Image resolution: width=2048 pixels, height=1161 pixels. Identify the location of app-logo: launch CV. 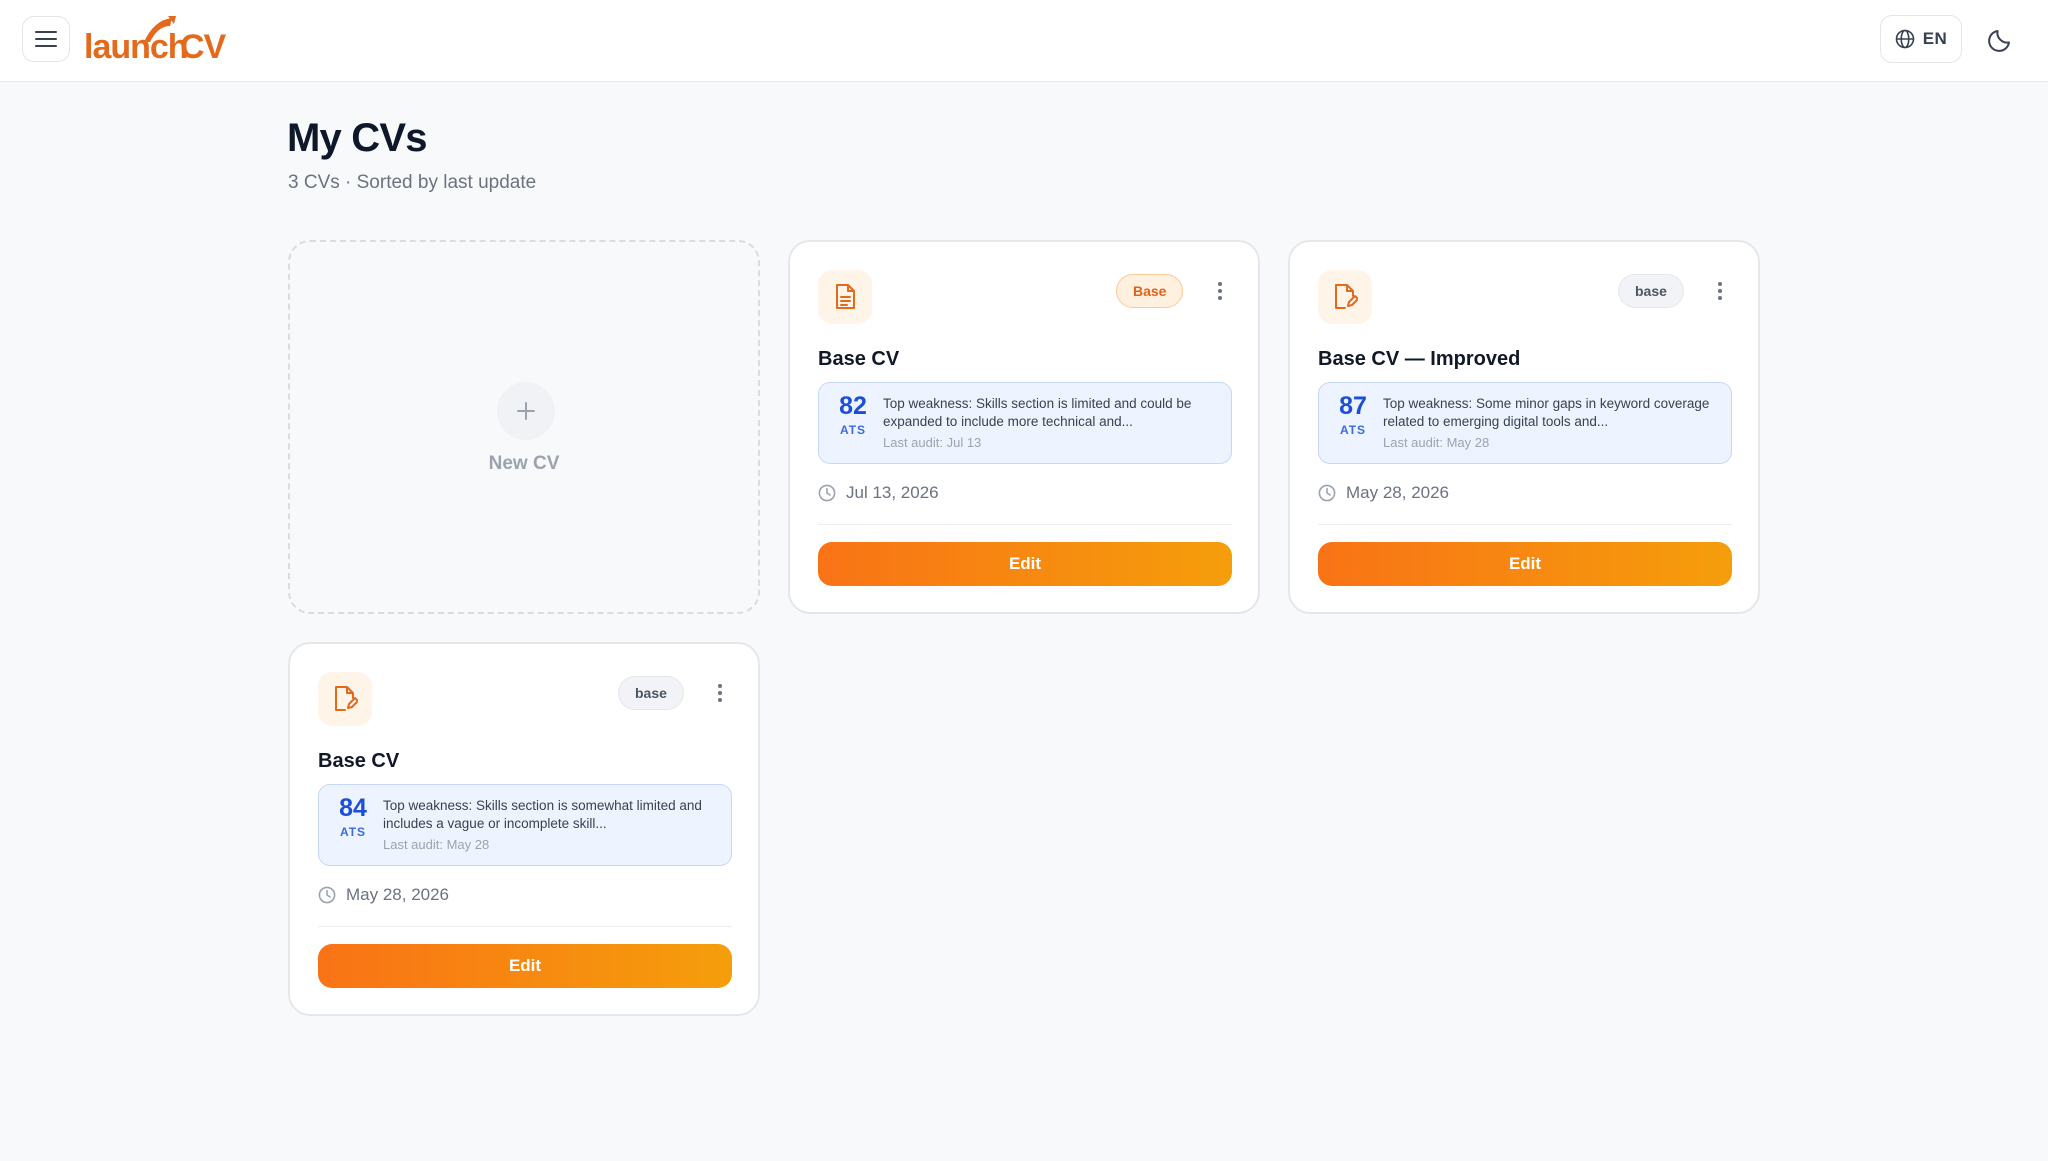
(159, 40).